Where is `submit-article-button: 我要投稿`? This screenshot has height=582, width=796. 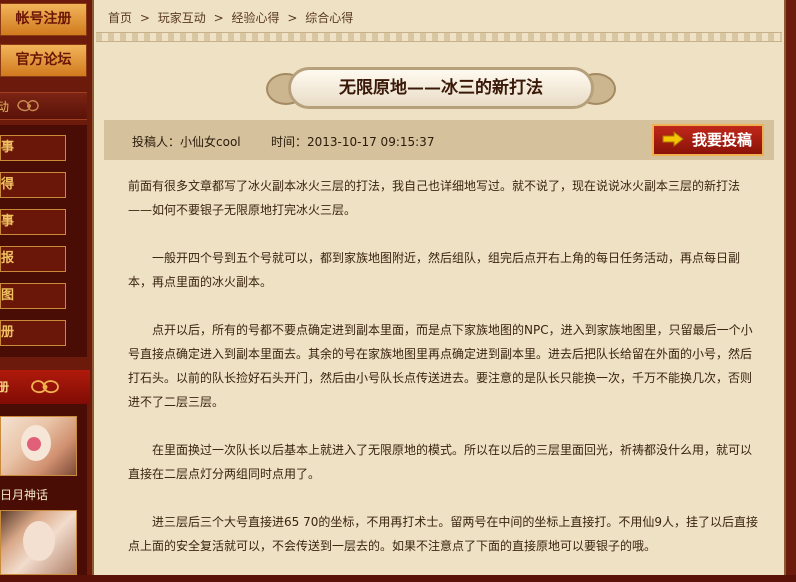 submit-article-button: 我要投稿 is located at coordinates (708, 140).